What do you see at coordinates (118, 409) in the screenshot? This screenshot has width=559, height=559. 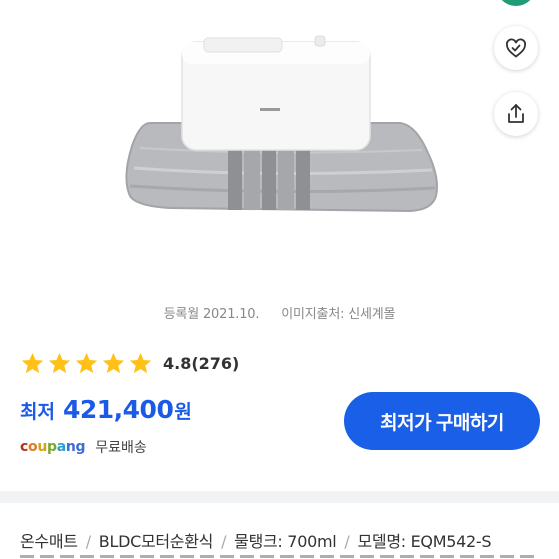 I see `price-value: 421,400` at bounding box center [118, 409].